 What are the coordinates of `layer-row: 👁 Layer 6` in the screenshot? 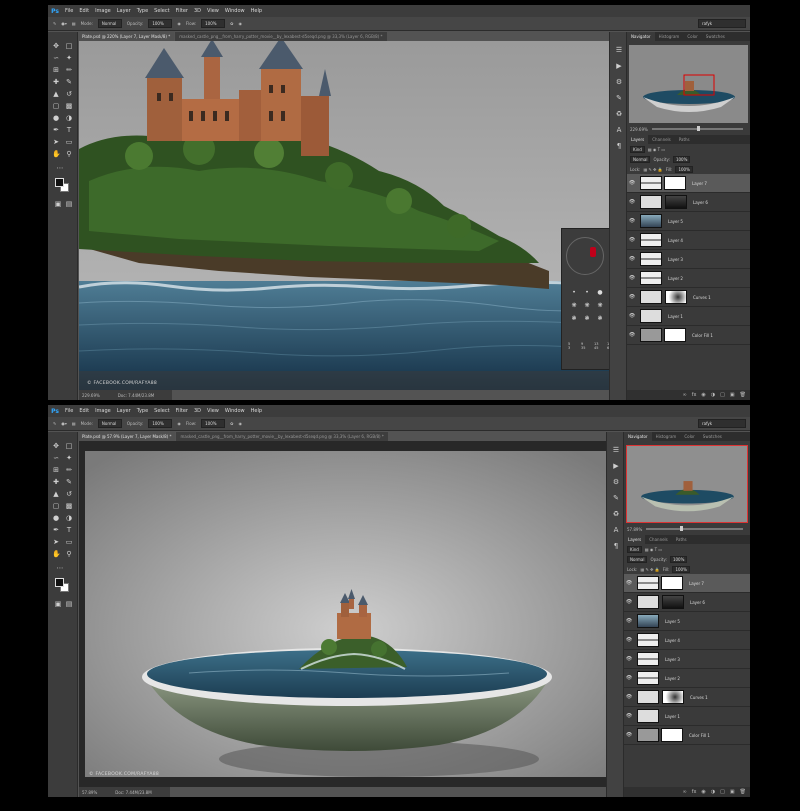 It's located at (687, 602).